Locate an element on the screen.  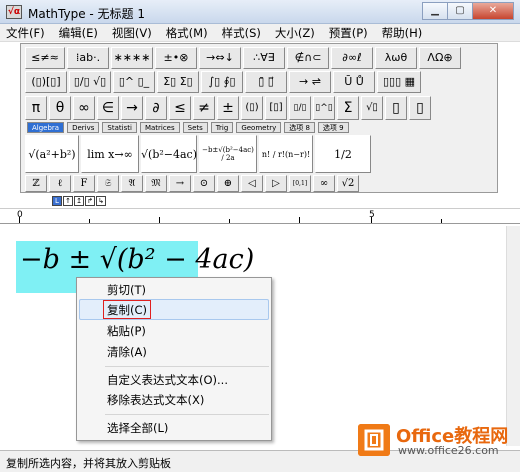
symbol-infinity: ∞ is located at coordinates (324, 183).